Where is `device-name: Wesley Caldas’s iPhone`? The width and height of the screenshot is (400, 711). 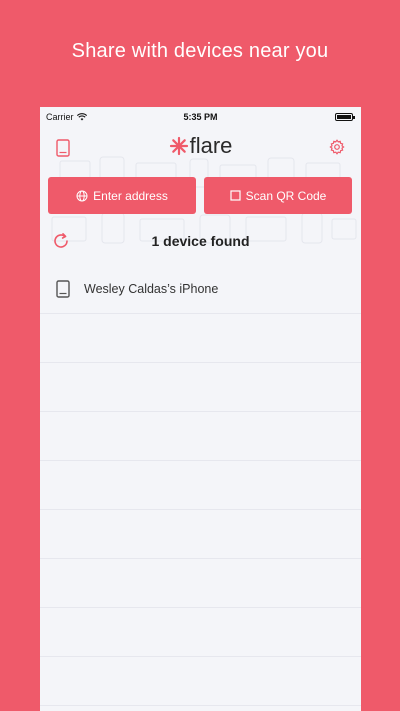 device-name: Wesley Caldas’s iPhone is located at coordinates (151, 289).